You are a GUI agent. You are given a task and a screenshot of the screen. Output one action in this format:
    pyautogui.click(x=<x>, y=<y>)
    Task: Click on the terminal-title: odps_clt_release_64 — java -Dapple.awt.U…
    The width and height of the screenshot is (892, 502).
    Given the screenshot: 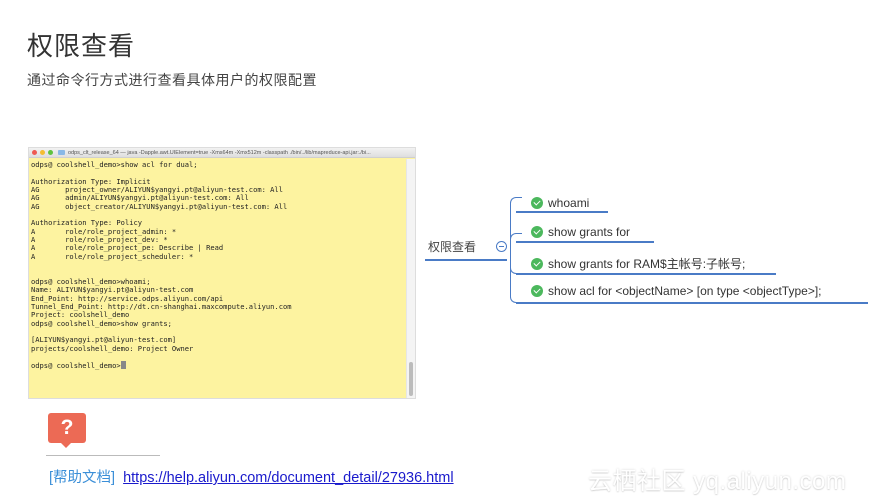 What is the action you would take?
    pyautogui.click(x=219, y=152)
    